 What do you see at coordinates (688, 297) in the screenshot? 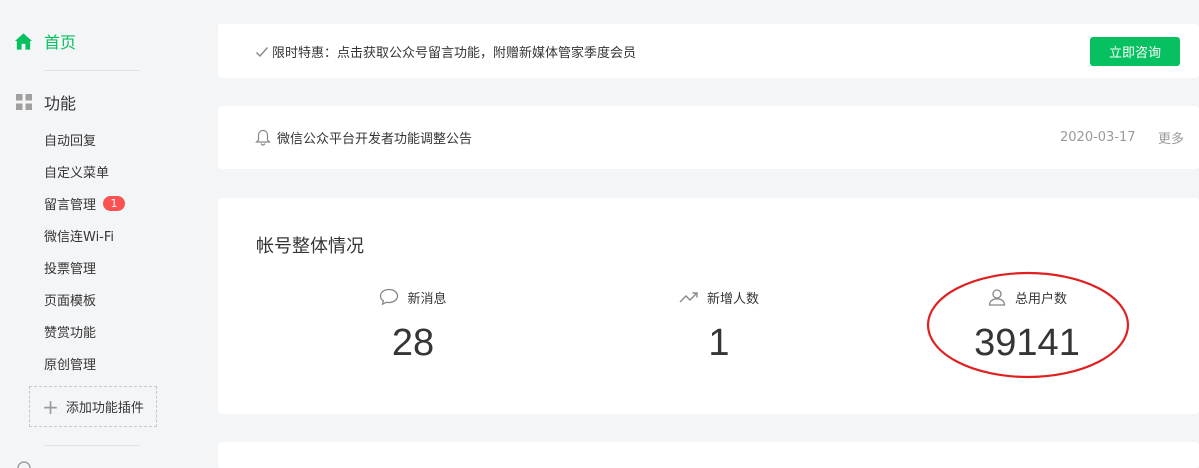
I see `trend-up-icon` at bounding box center [688, 297].